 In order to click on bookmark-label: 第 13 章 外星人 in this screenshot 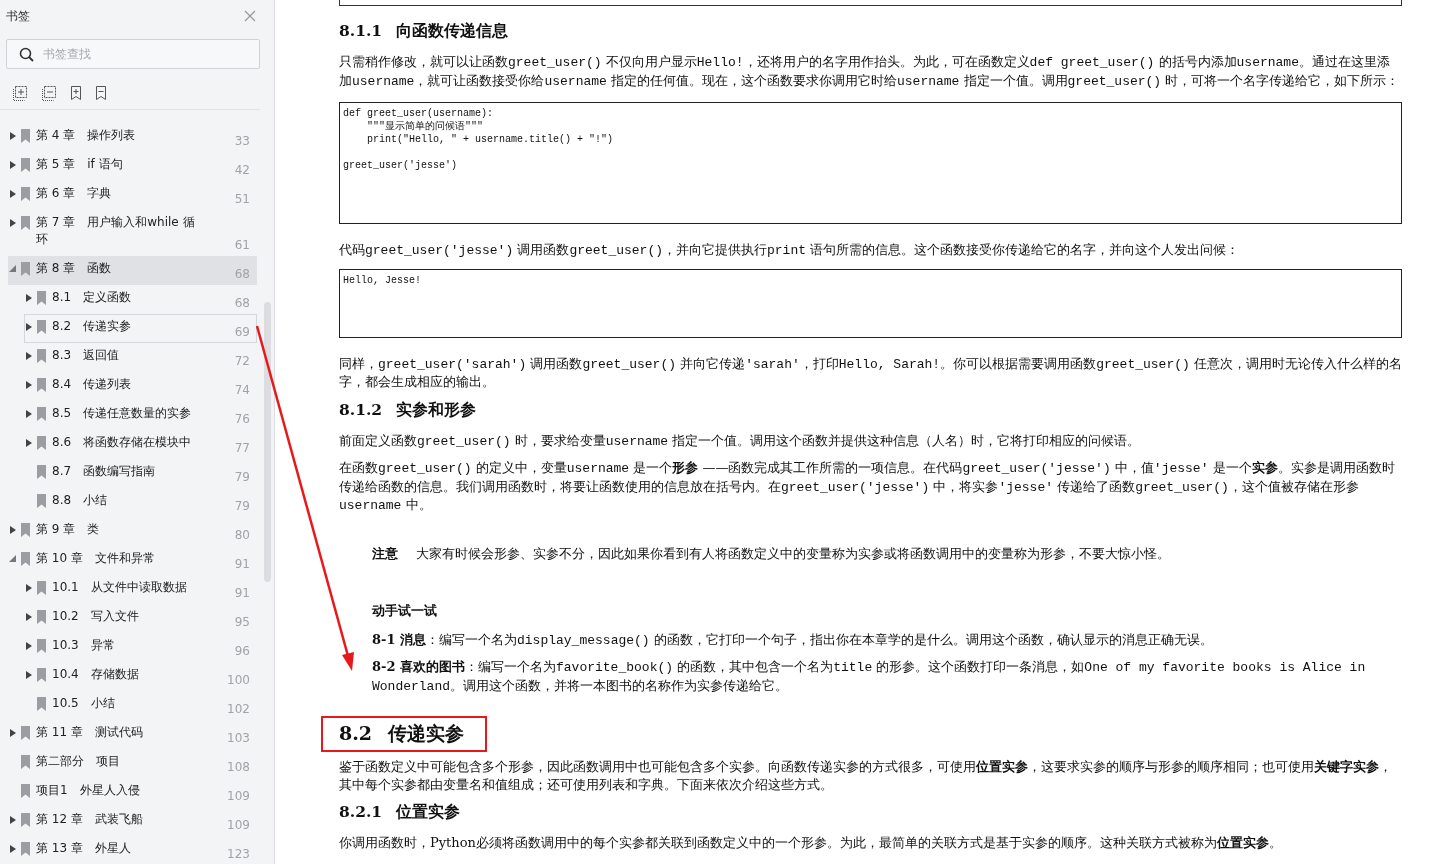, I will do `click(84, 848)`.